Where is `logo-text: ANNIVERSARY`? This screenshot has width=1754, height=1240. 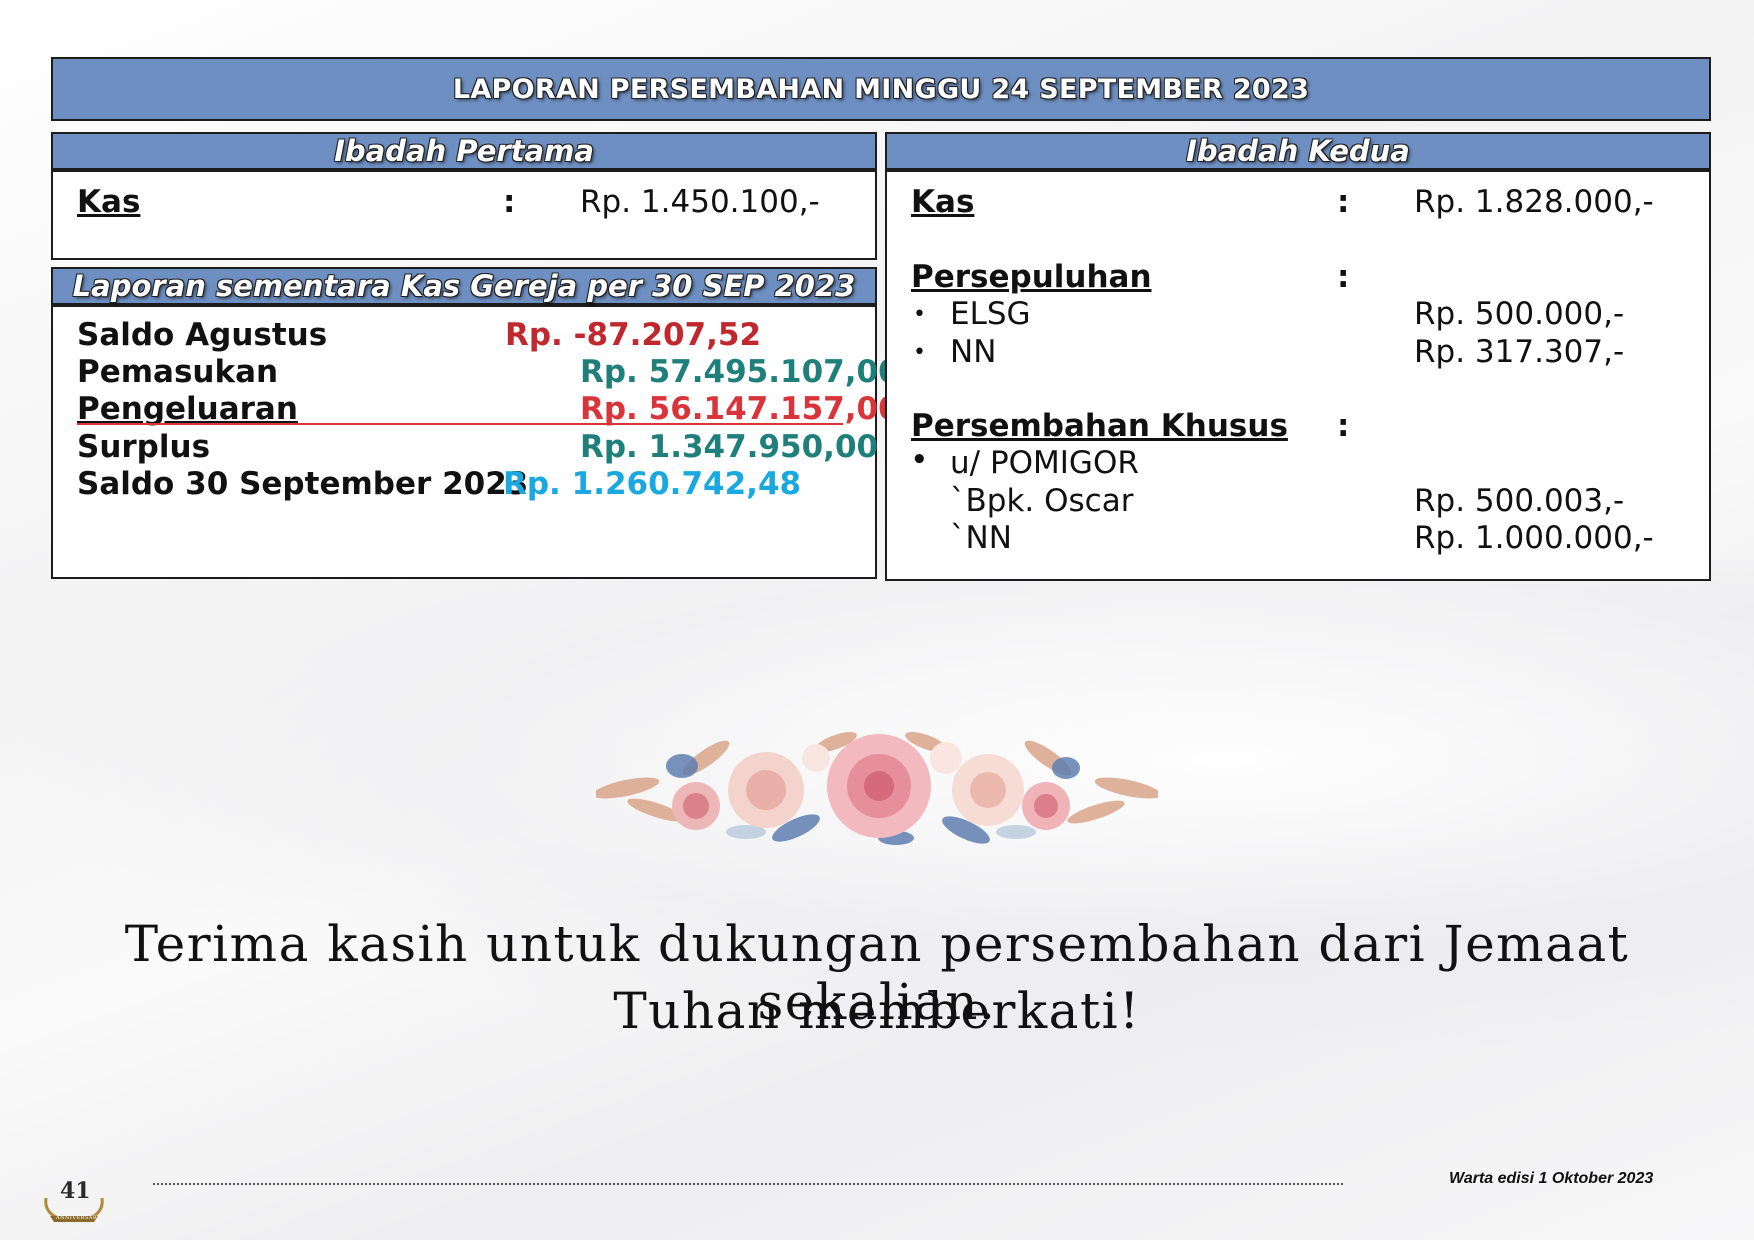
logo-text: ANNIVERSARY is located at coordinates (78, 1218).